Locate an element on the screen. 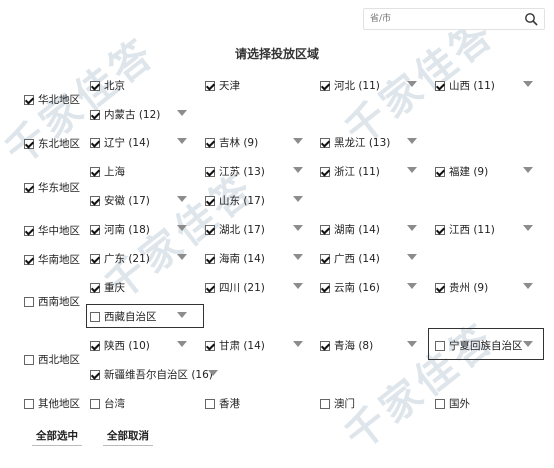 This screenshot has height=468, width=554. province-item: 甘肃 (14) is located at coordinates (235, 345).